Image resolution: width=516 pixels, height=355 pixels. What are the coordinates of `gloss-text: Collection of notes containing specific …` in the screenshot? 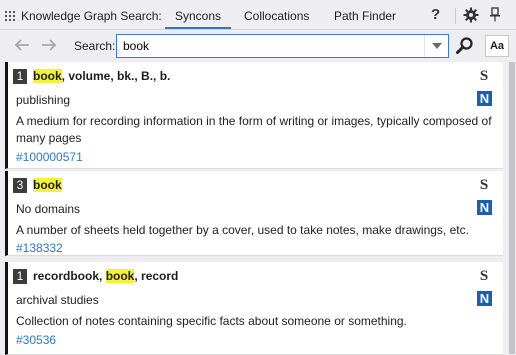 It's located at (211, 321).